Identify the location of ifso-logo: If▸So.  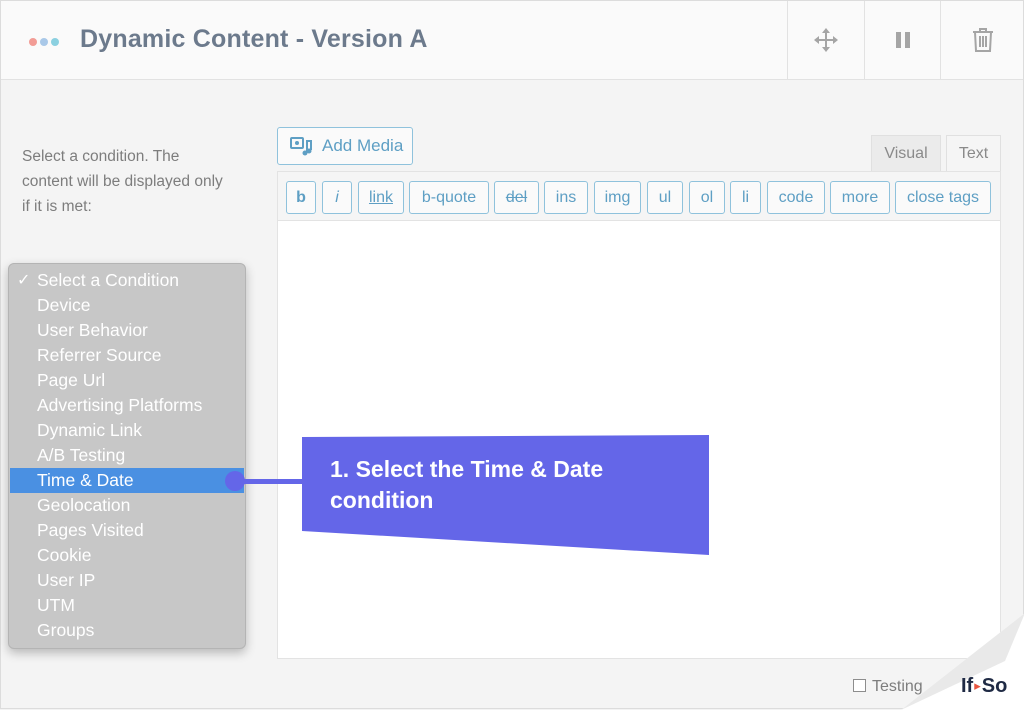
(984, 686).